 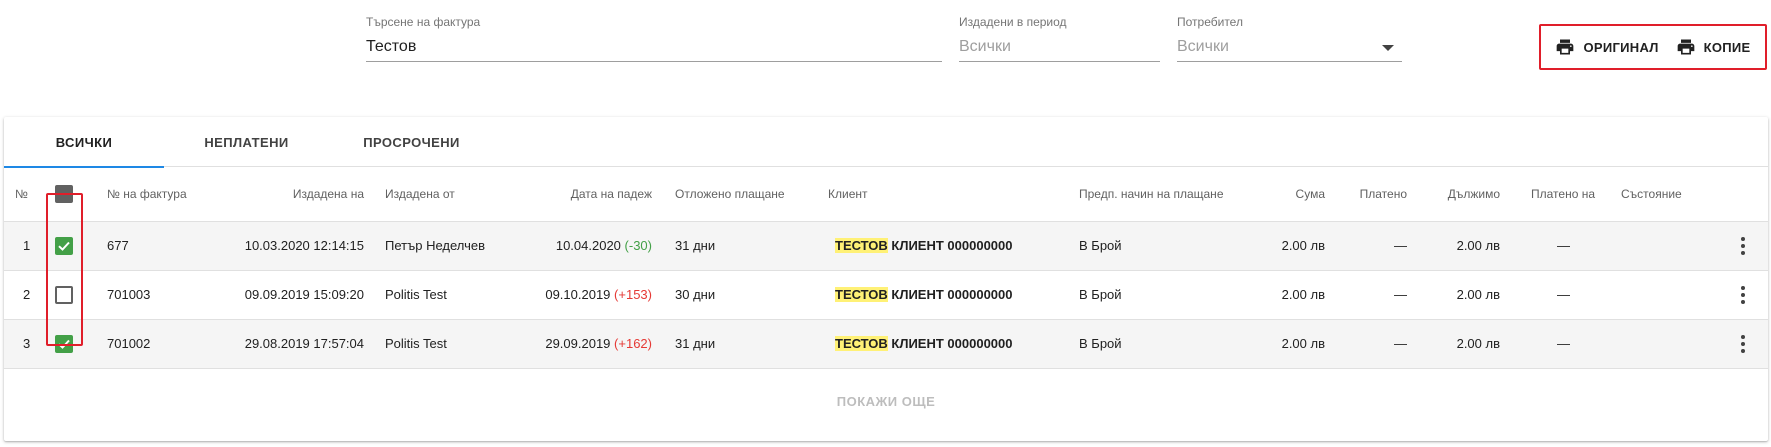 What do you see at coordinates (578, 194) in the screenshot?
I see `col-header-due-date: Дата на падеж` at bounding box center [578, 194].